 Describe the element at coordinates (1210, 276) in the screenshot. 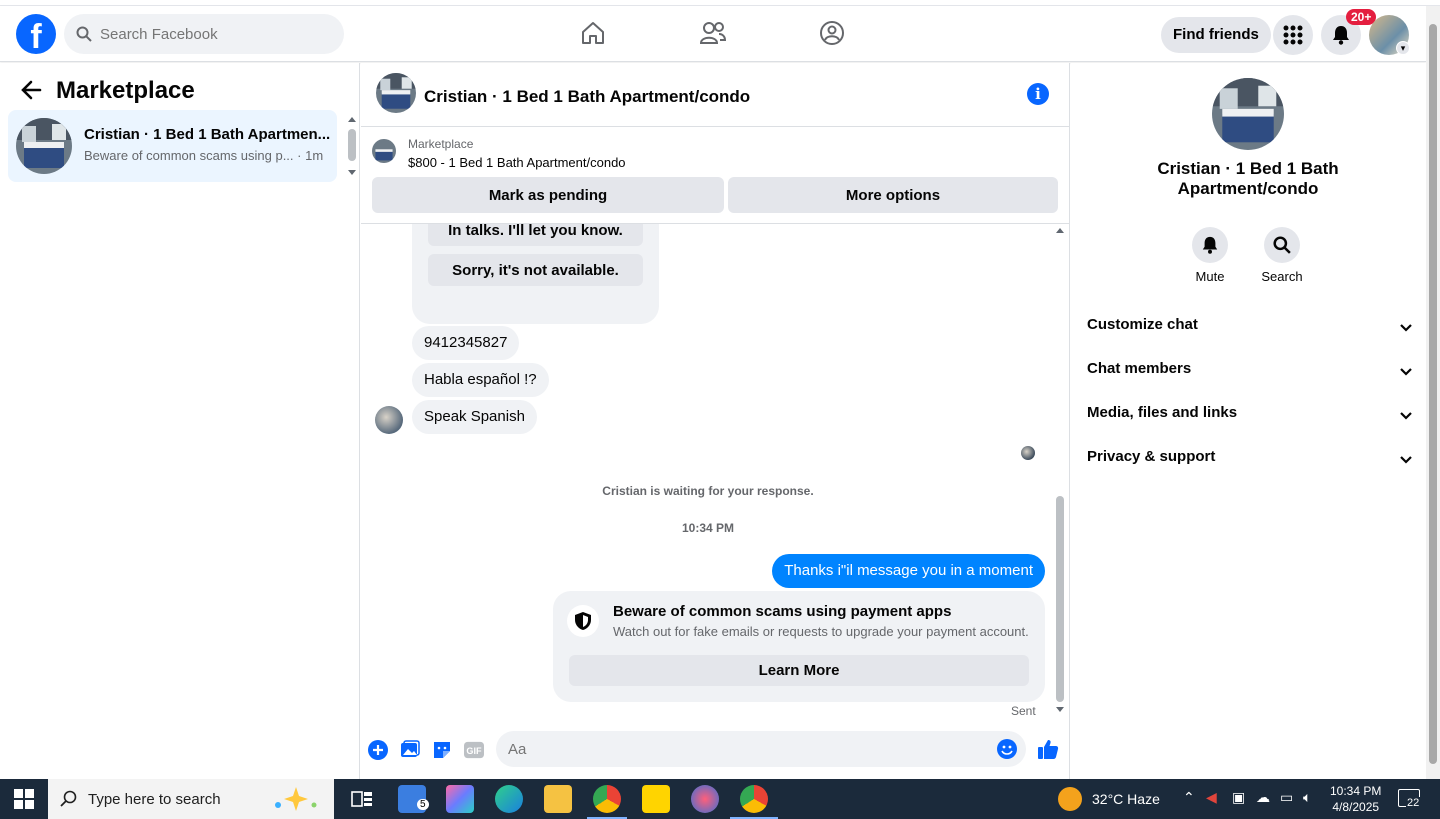

I see `mute-label: Mute` at that location.